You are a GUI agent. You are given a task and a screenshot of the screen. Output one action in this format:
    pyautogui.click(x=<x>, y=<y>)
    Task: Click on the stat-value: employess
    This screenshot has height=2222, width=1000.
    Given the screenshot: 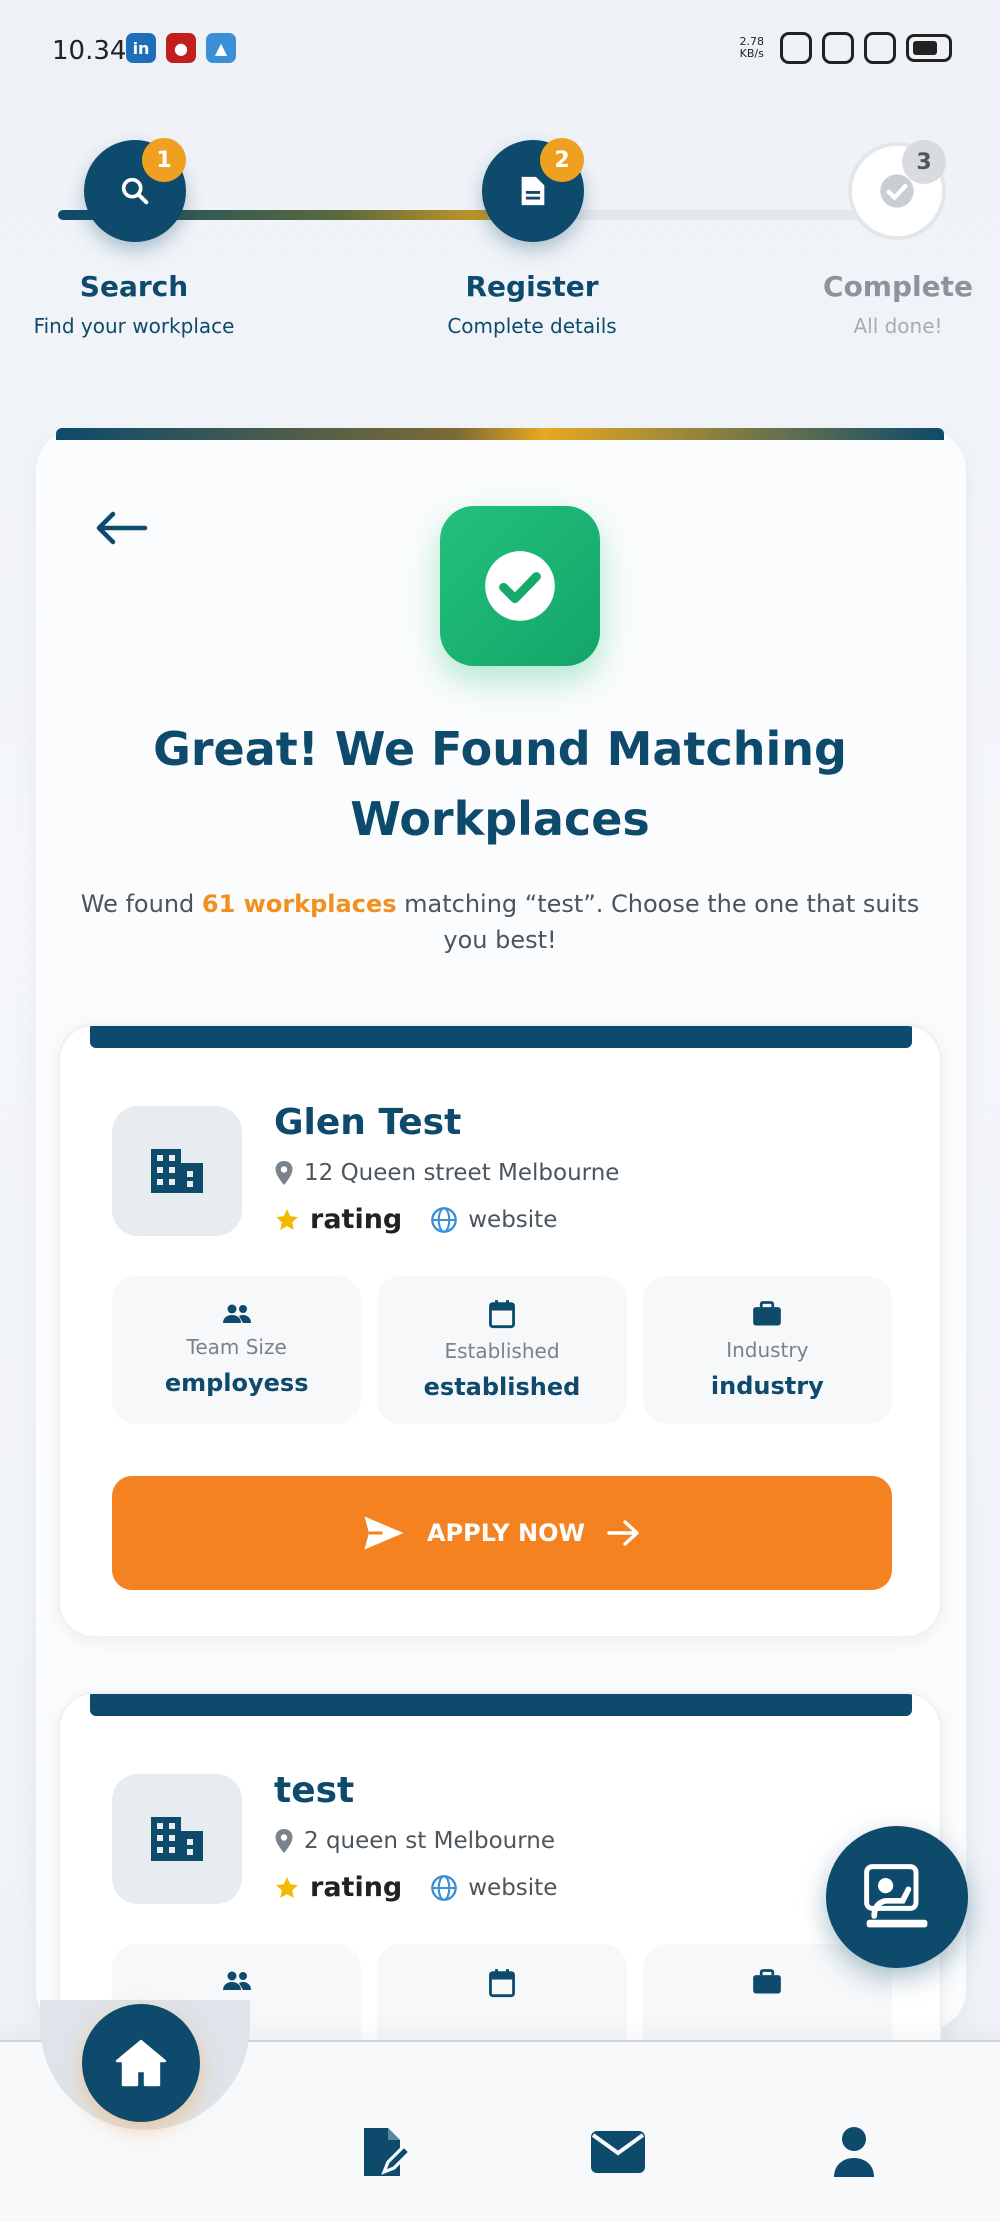 What is the action you would take?
    pyautogui.click(x=236, y=1383)
    